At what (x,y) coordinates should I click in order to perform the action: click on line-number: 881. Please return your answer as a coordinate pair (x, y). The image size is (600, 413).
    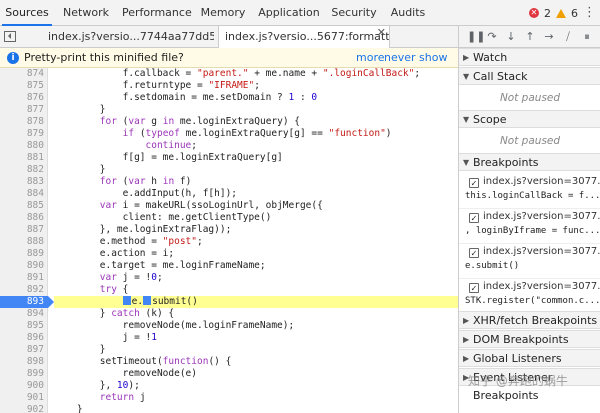
    Looking at the image, I should click on (22, 158).